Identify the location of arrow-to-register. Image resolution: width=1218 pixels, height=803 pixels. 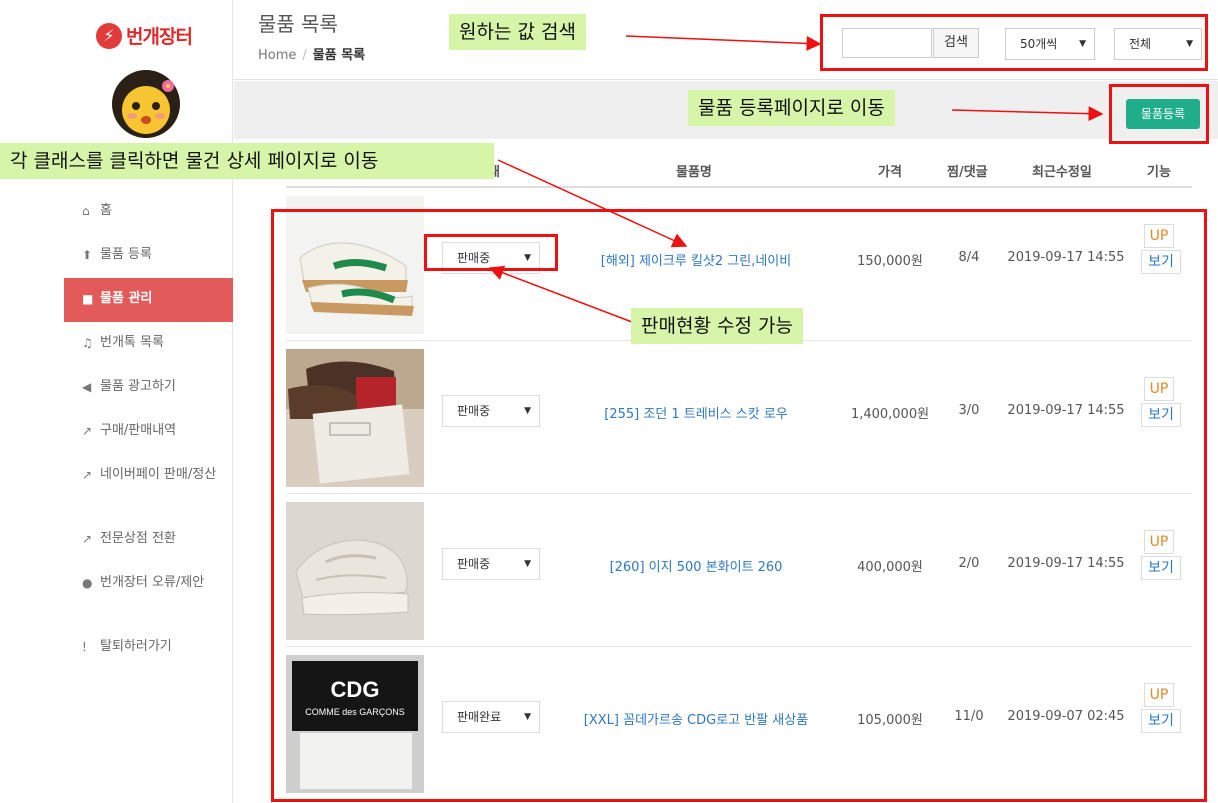
(1027, 114).